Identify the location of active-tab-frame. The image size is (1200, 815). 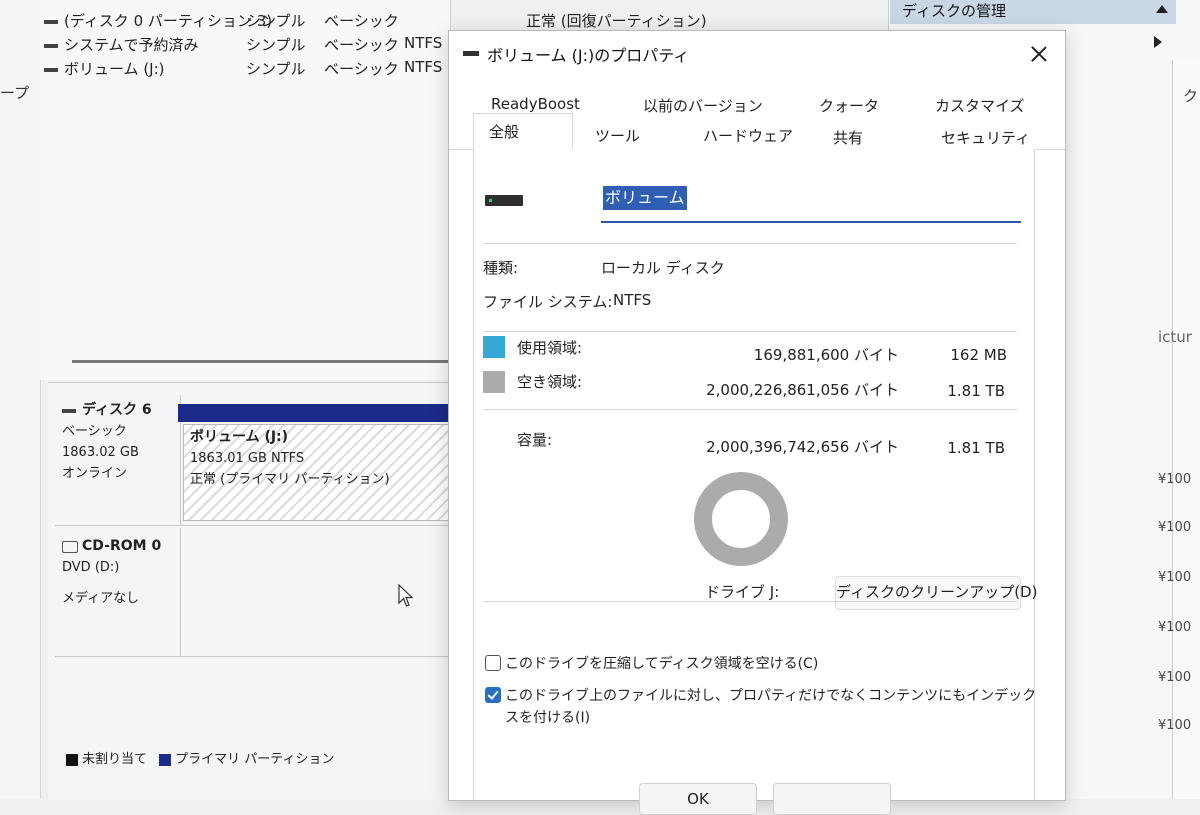
(523, 132).